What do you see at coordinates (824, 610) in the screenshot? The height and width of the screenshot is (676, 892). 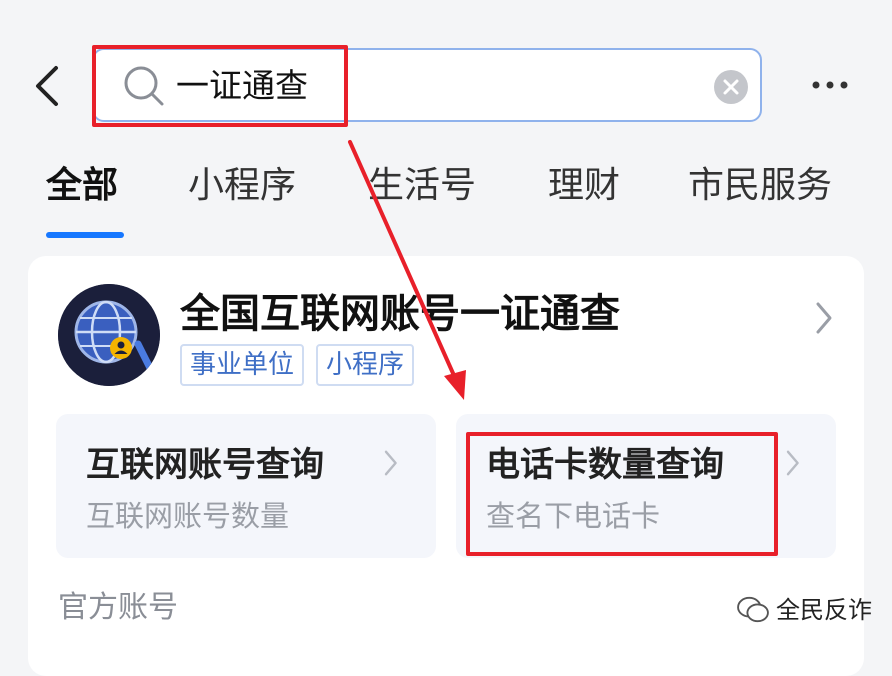 I see `watermark-text: 全民反诈` at bounding box center [824, 610].